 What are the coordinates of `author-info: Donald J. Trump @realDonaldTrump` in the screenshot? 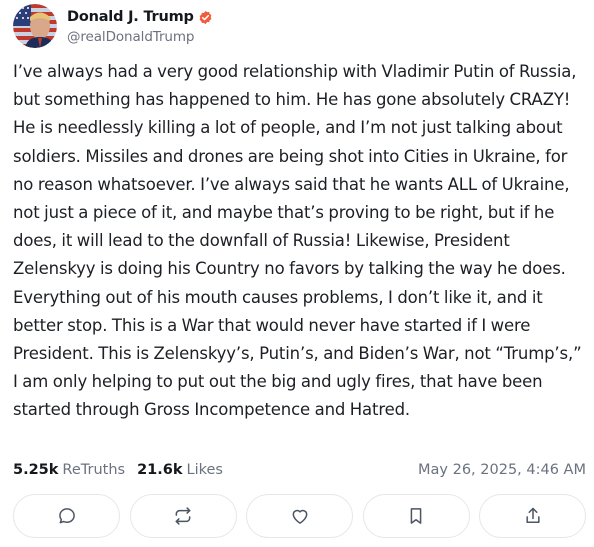 It's located at (140, 26).